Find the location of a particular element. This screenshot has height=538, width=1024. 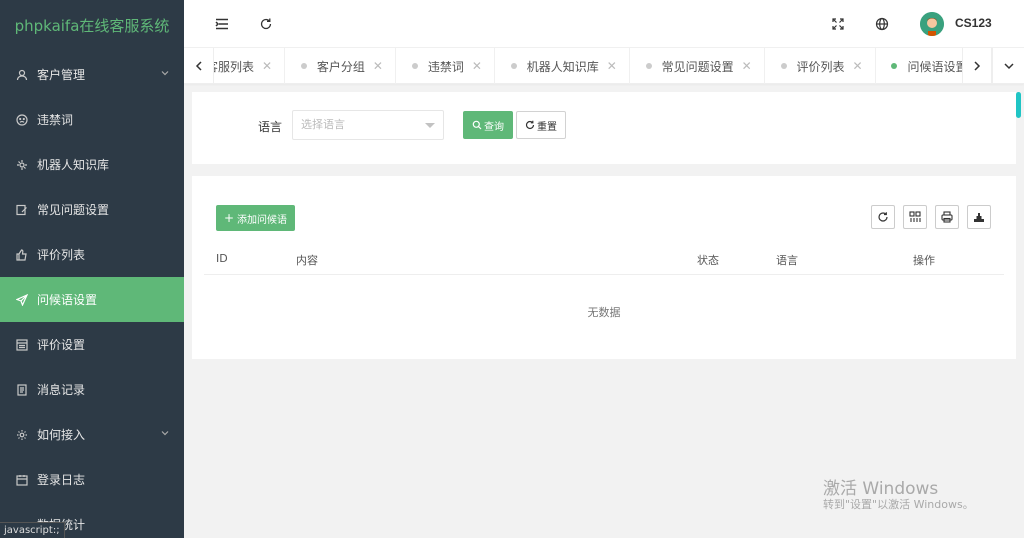

table-refresh-button is located at coordinates (883, 217).